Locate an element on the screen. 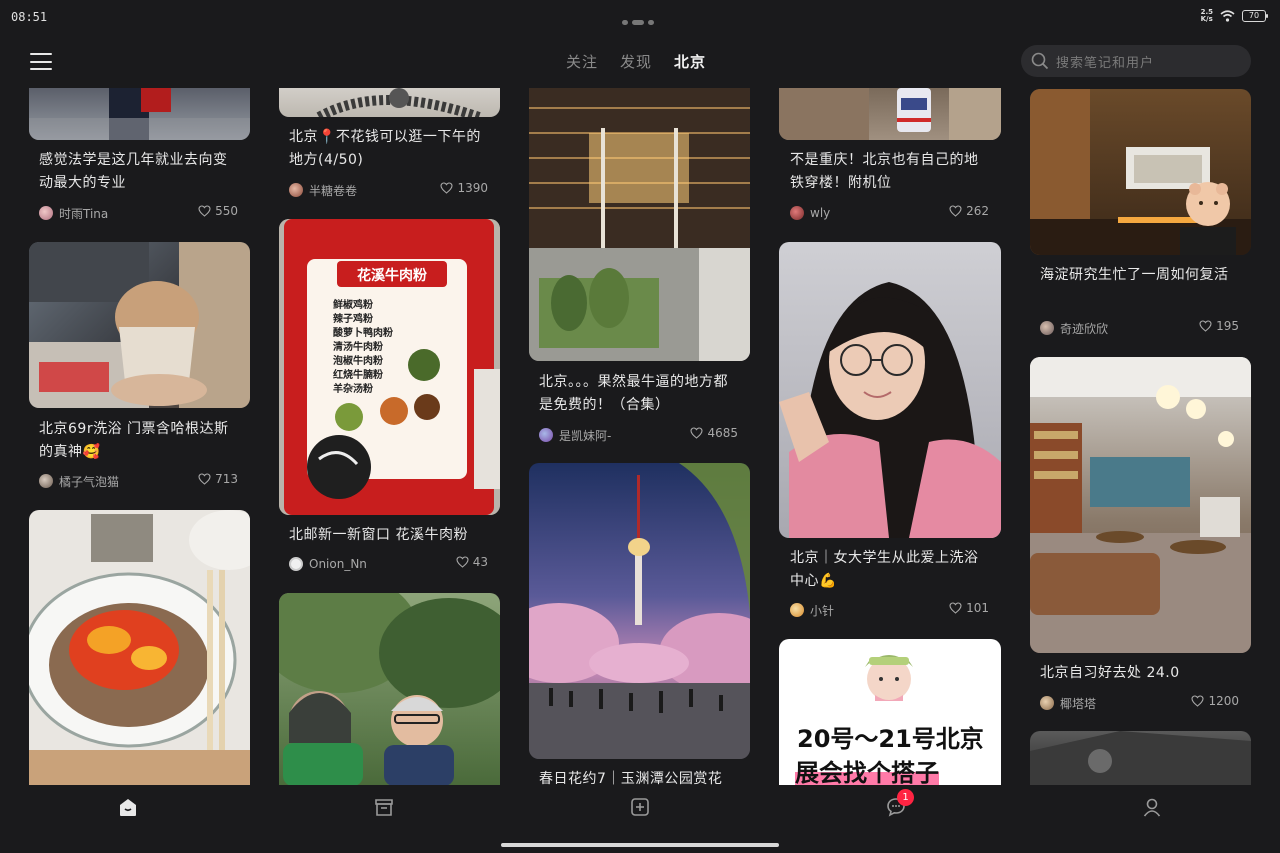 The width and height of the screenshot is (1280, 853). note-author: 橘子气泡猫 is located at coordinates (89, 481).